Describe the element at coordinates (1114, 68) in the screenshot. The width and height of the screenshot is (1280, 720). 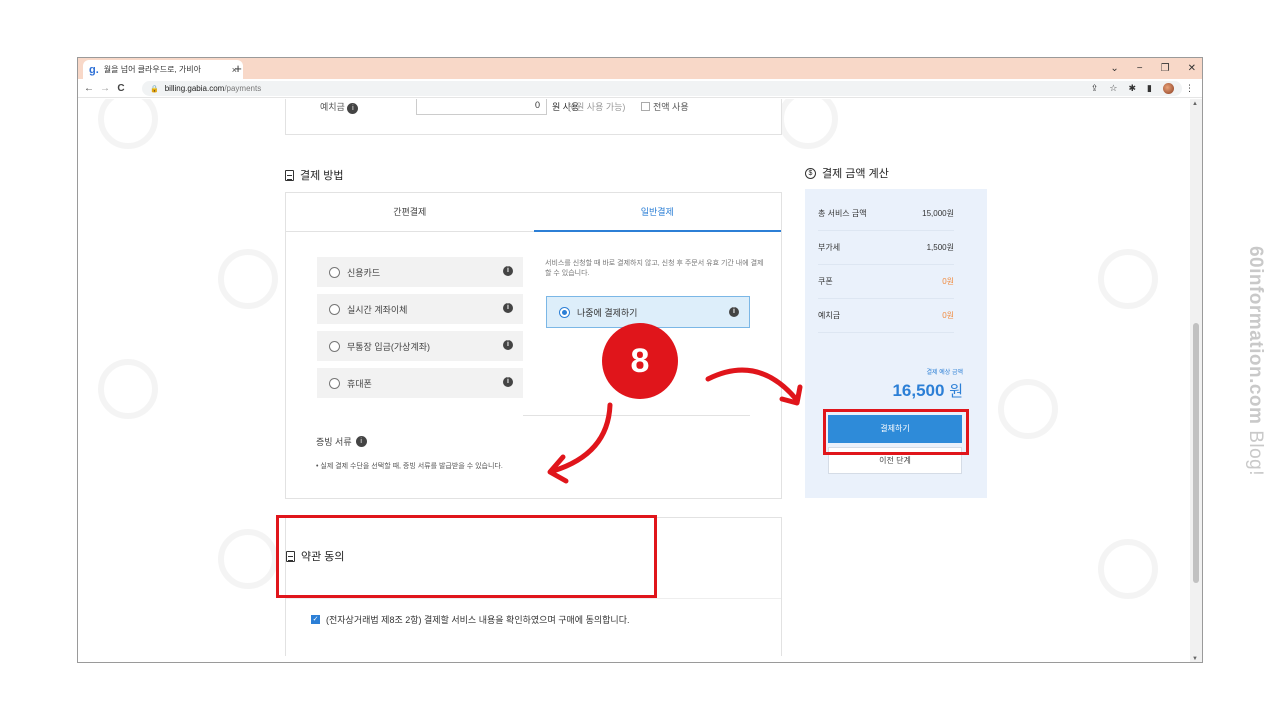
I see `tab-search-icon: ⌄` at that location.